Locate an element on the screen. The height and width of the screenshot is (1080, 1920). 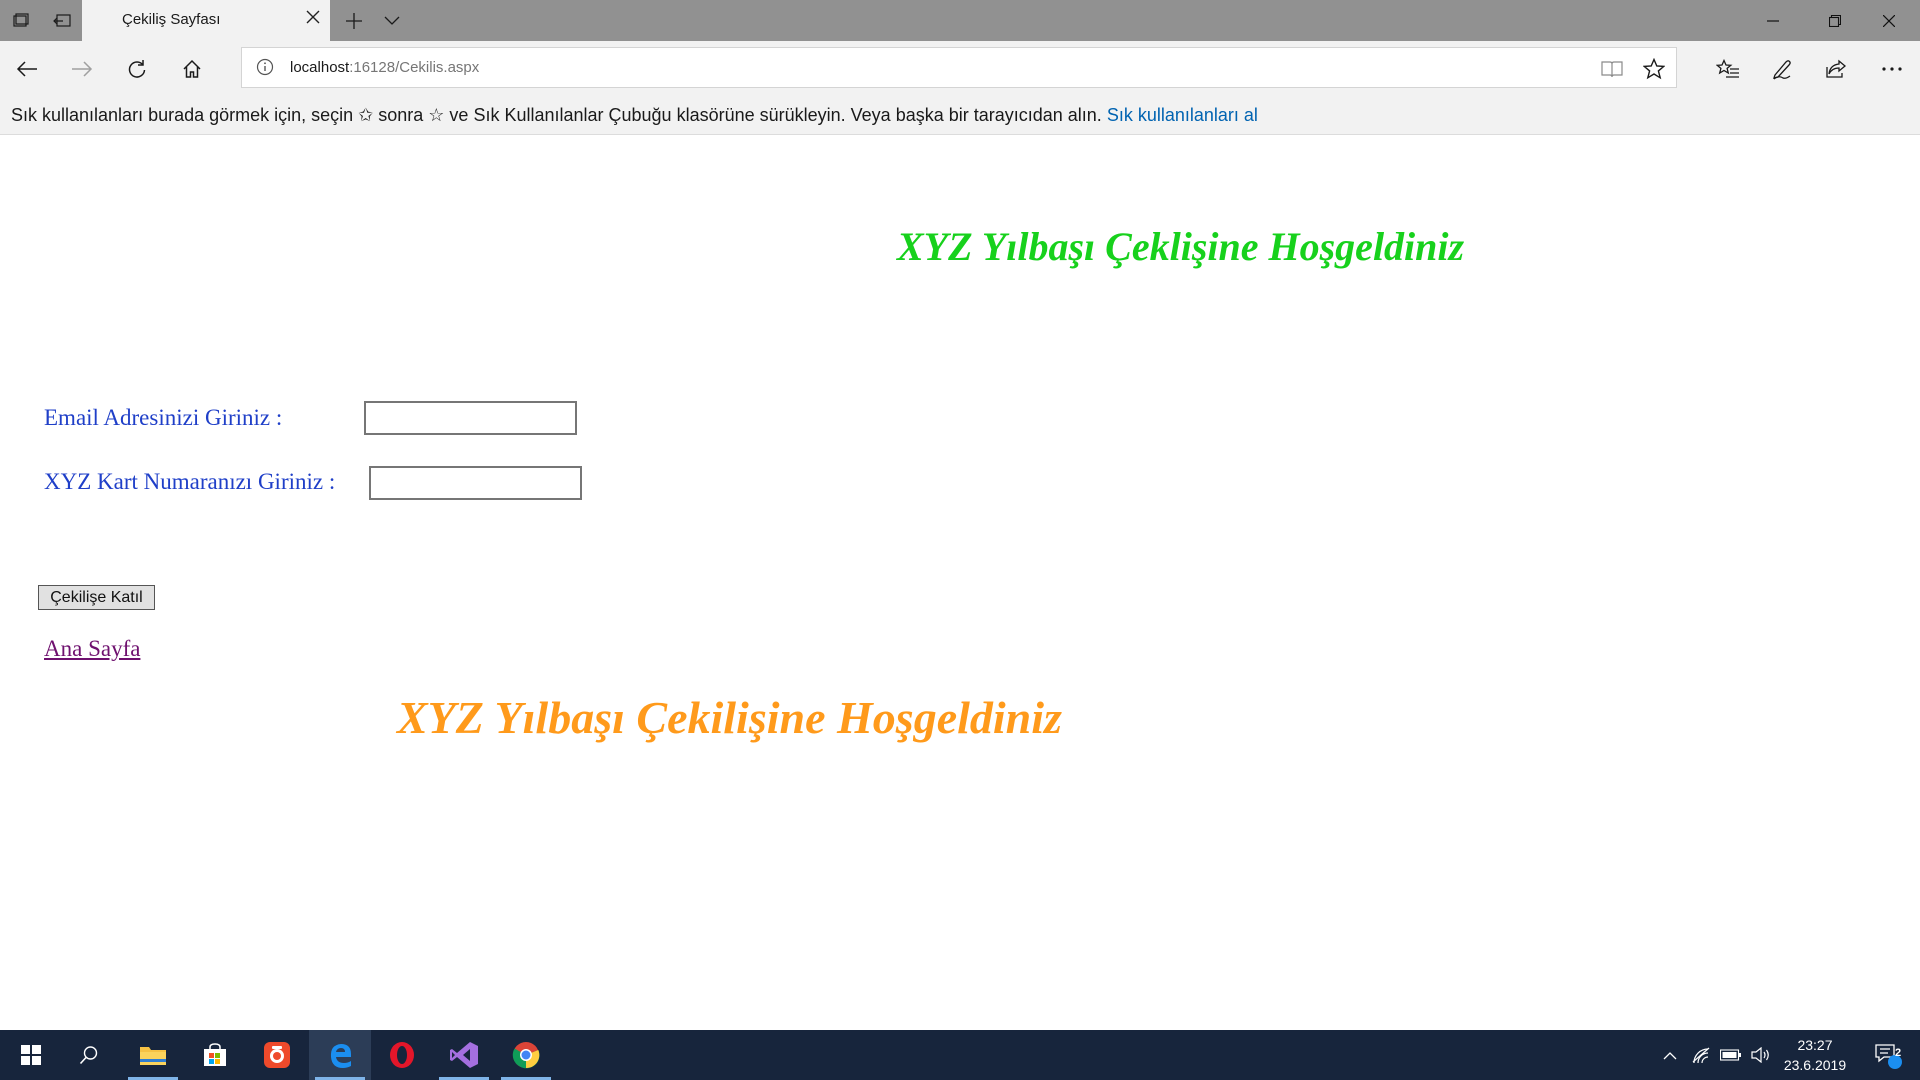
taskbar-store is located at coordinates (215, 1055).